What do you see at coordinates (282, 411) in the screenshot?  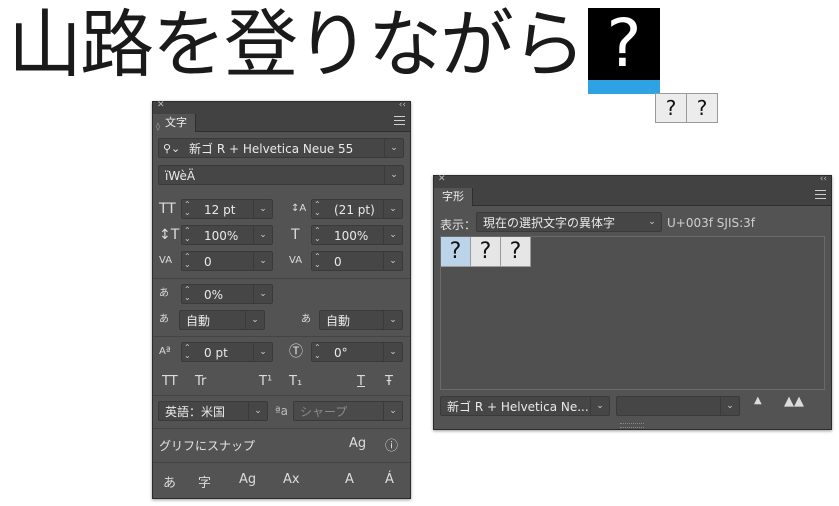 I see `antialias-icon: ªa` at bounding box center [282, 411].